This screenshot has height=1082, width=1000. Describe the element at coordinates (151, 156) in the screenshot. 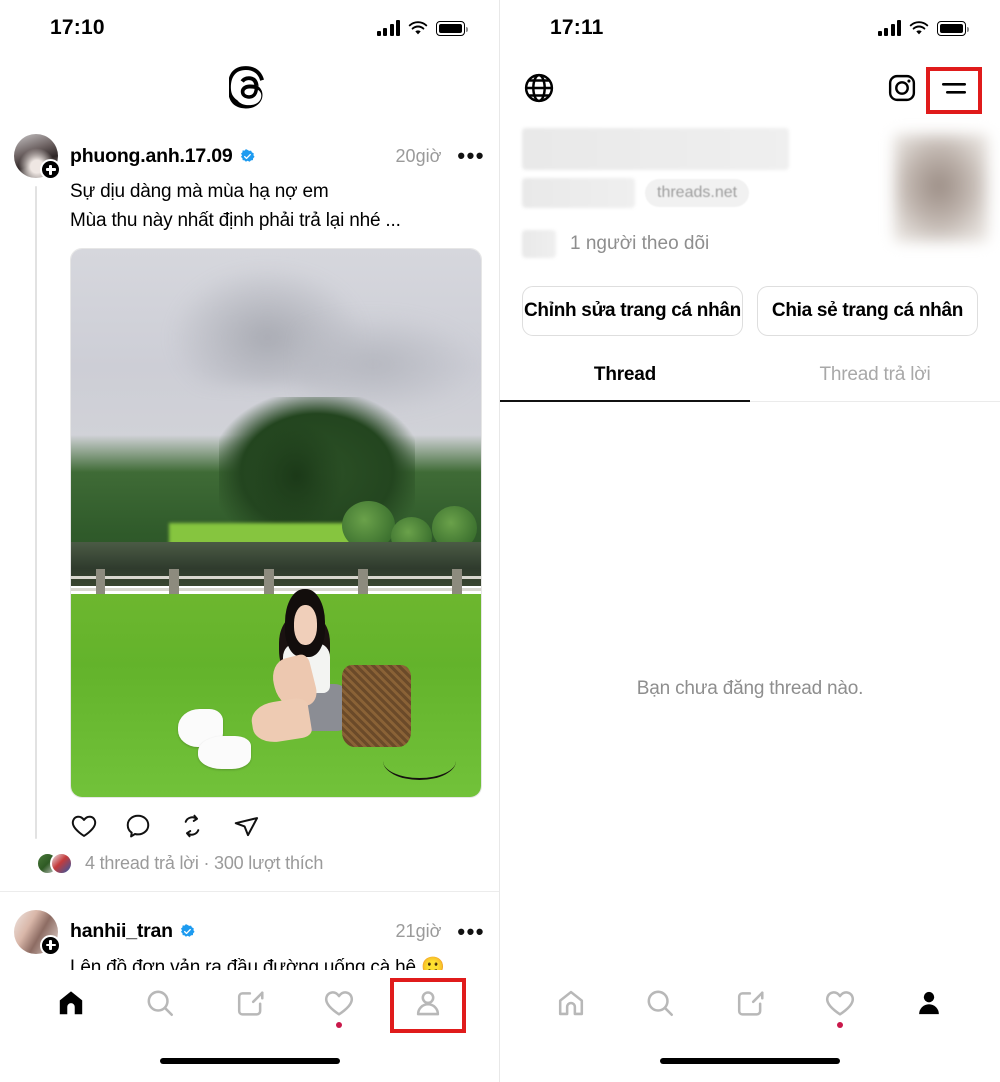

I see `post-username: phuong.anh.17.09` at that location.